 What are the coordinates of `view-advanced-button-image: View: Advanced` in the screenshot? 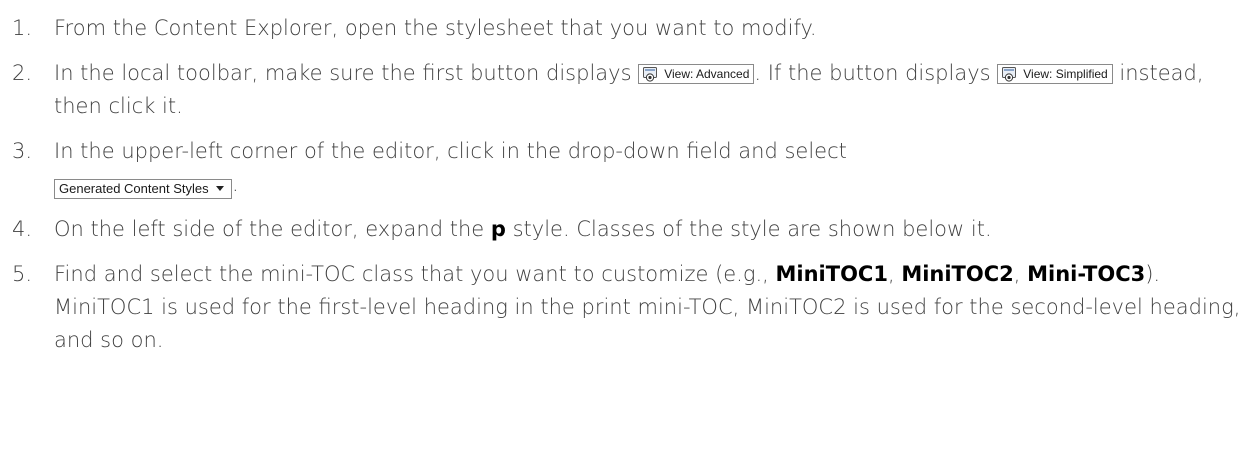 It's located at (696, 74).